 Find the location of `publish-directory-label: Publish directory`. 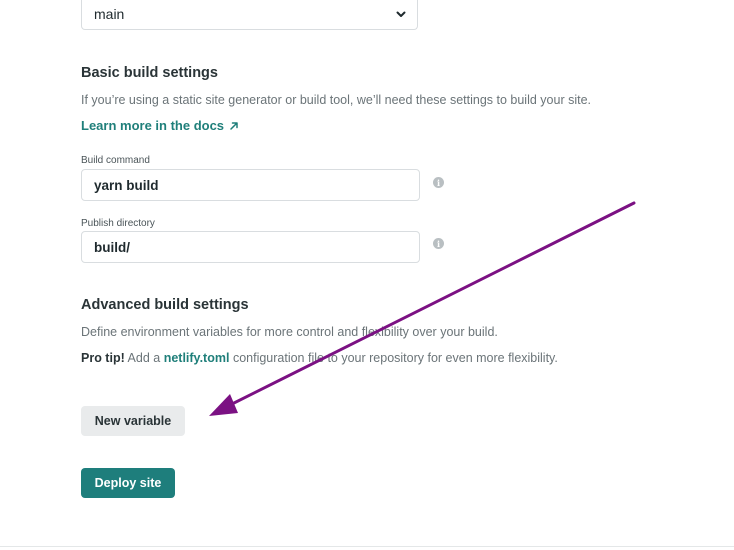

publish-directory-label: Publish directory is located at coordinates (118, 223).